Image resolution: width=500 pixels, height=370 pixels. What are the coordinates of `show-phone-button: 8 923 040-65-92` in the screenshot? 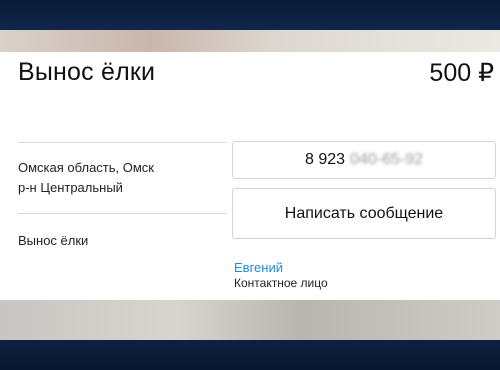 It's located at (364, 160).